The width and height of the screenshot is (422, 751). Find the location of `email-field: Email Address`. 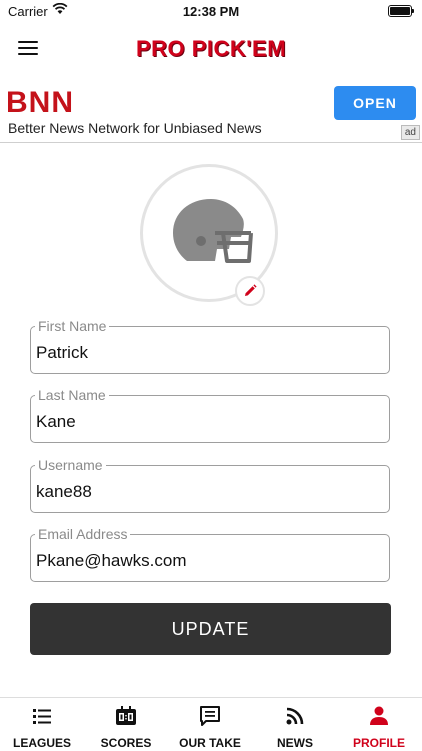

email-field: Email Address is located at coordinates (210, 553).